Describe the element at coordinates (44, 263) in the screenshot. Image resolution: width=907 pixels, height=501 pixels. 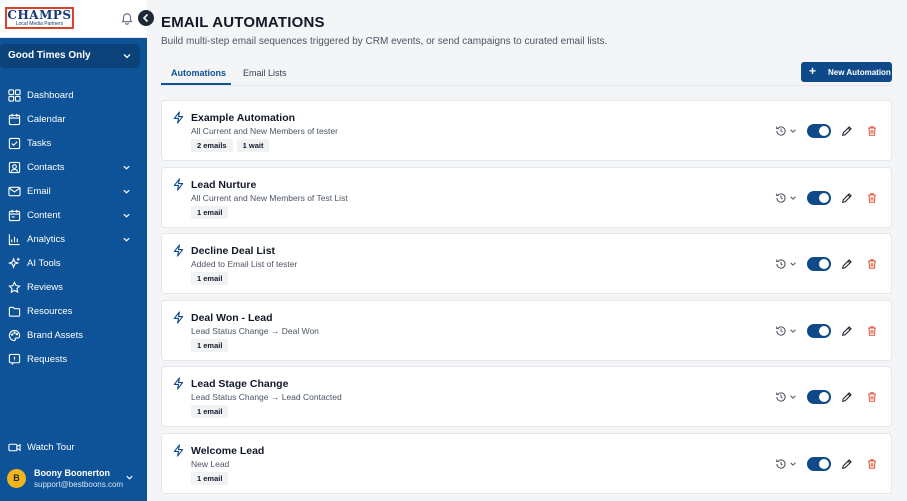
I see `sidebar-item-label: AI Tools` at that location.